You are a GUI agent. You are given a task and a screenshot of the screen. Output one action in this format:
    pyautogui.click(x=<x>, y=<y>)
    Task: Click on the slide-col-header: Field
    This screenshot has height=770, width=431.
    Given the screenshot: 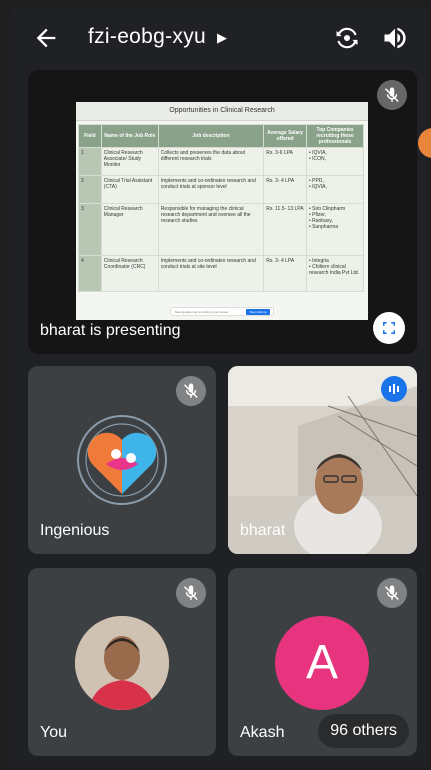 What is the action you would take?
    pyautogui.click(x=90, y=136)
    